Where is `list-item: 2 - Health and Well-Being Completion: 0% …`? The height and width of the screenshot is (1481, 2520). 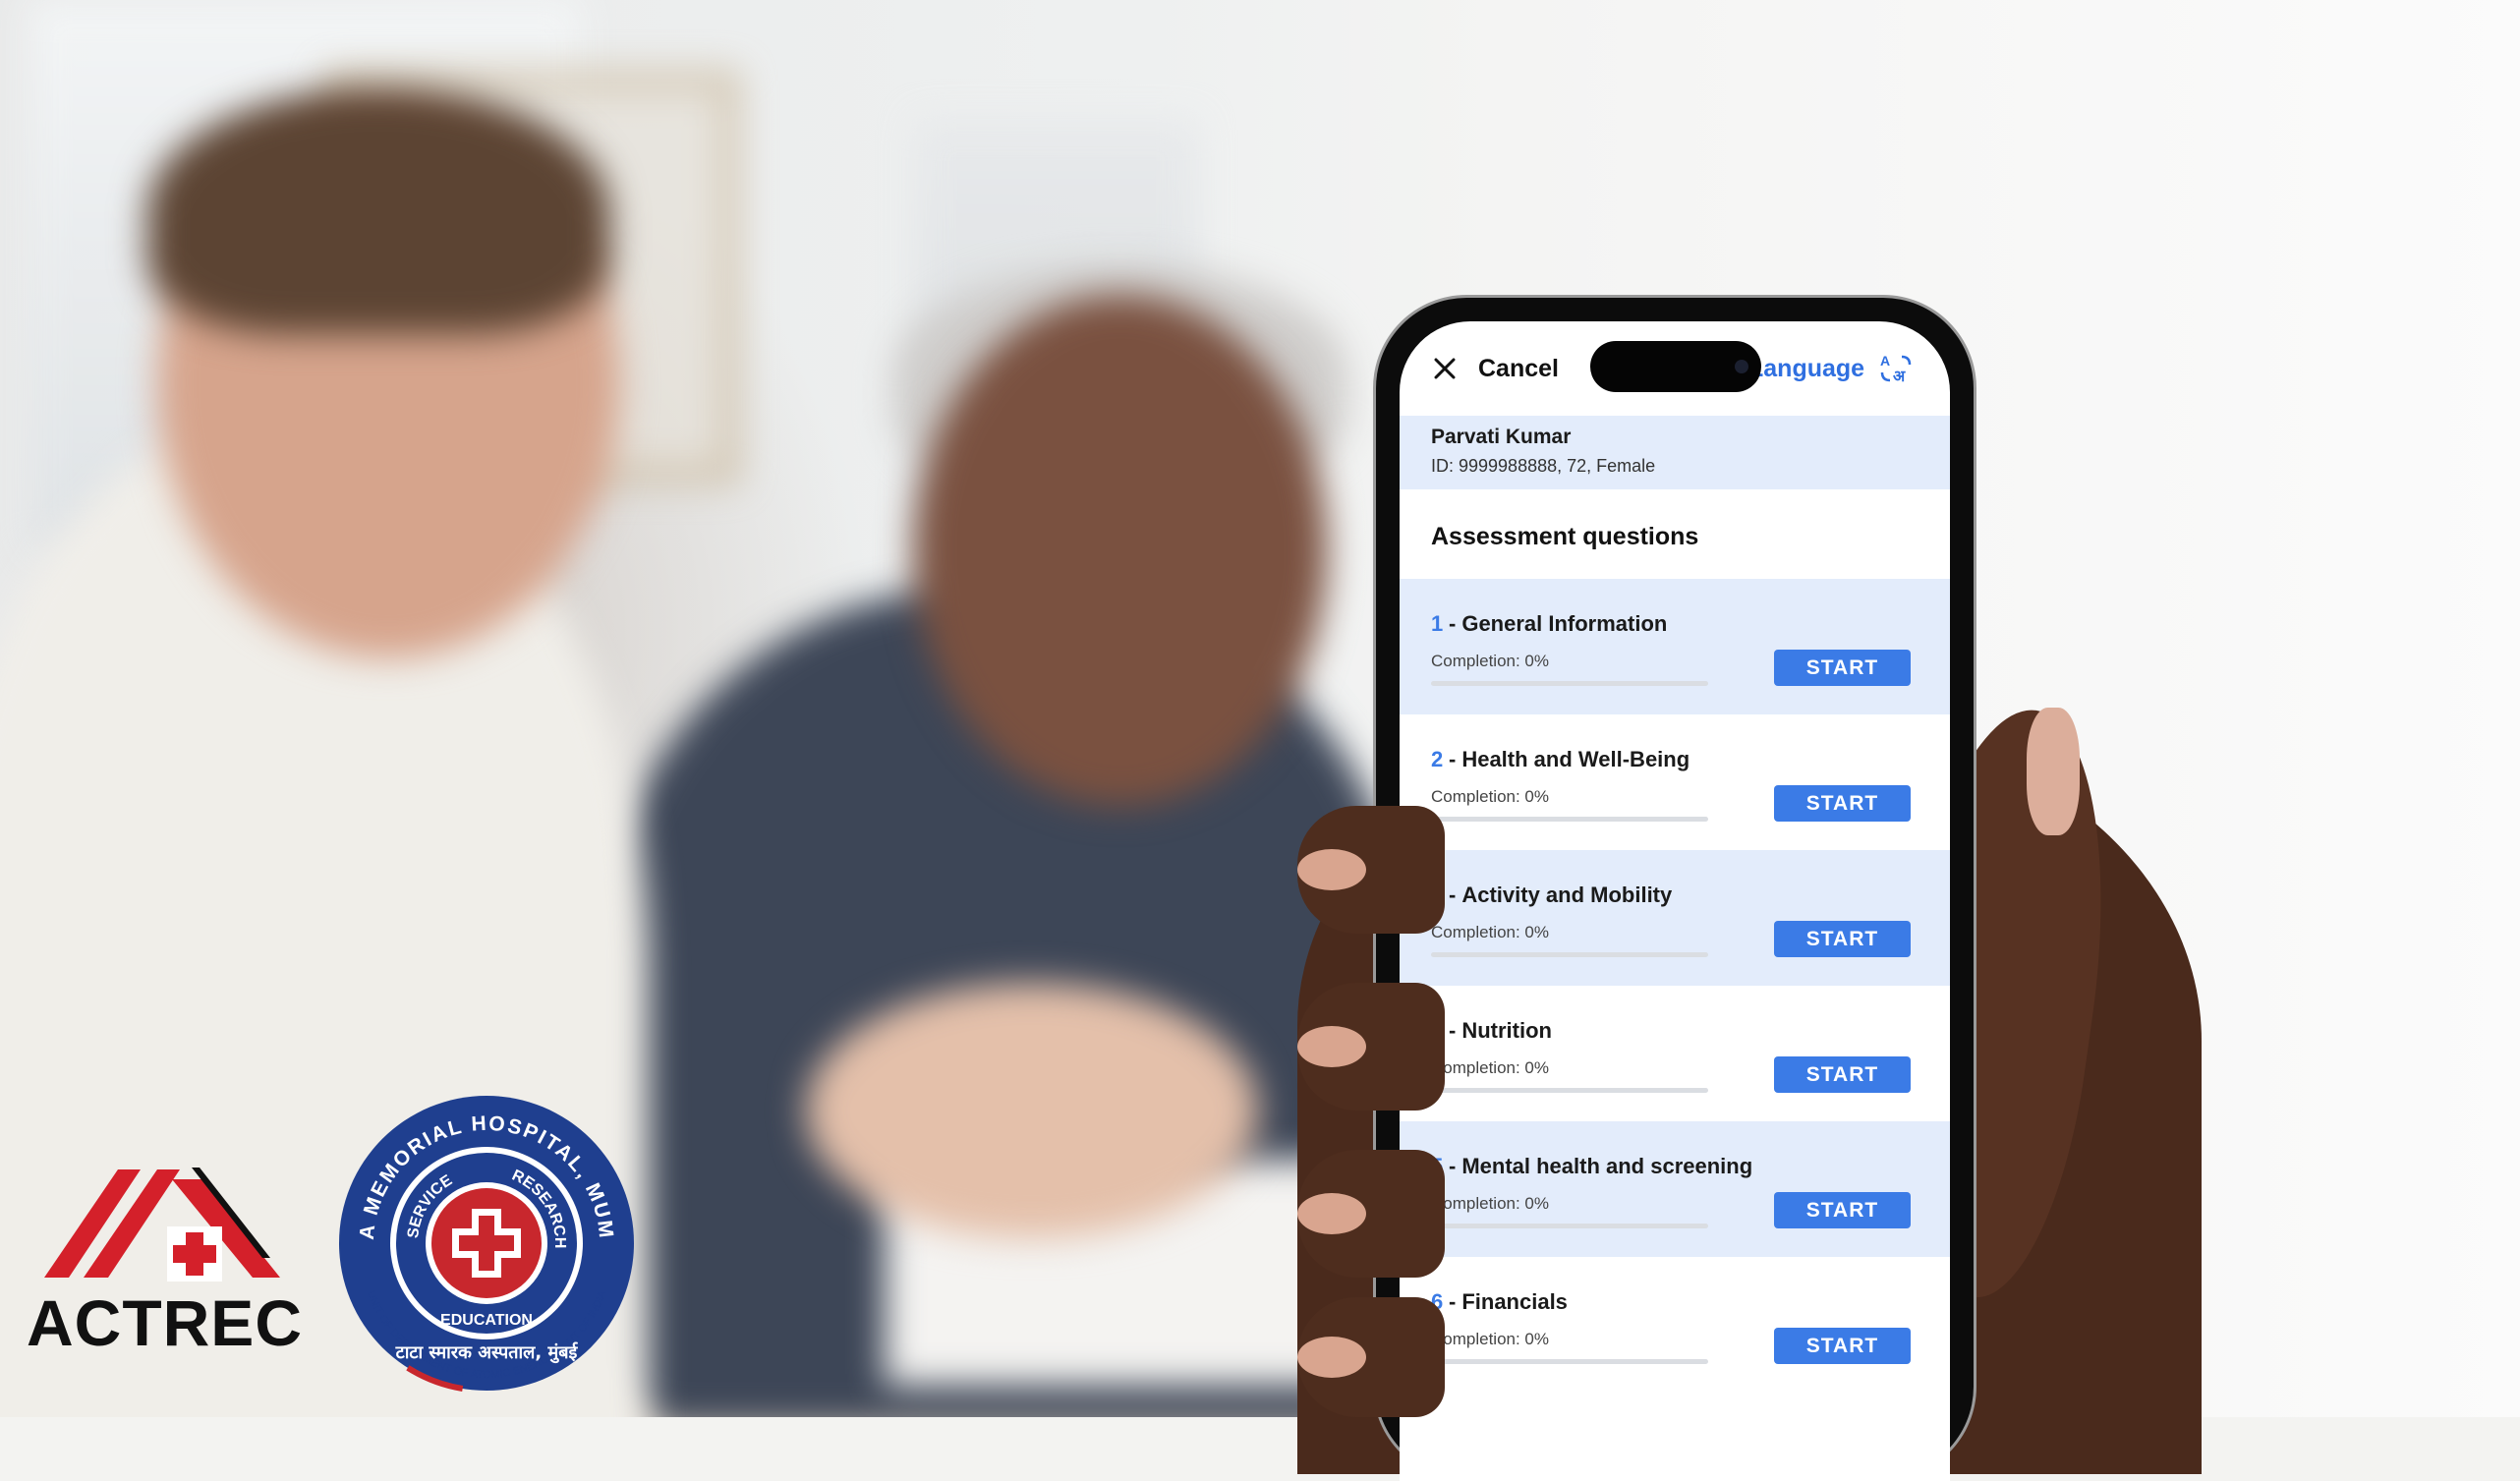 list-item: 2 - Health and Well-Being Completion: 0% … is located at coordinates (1675, 782).